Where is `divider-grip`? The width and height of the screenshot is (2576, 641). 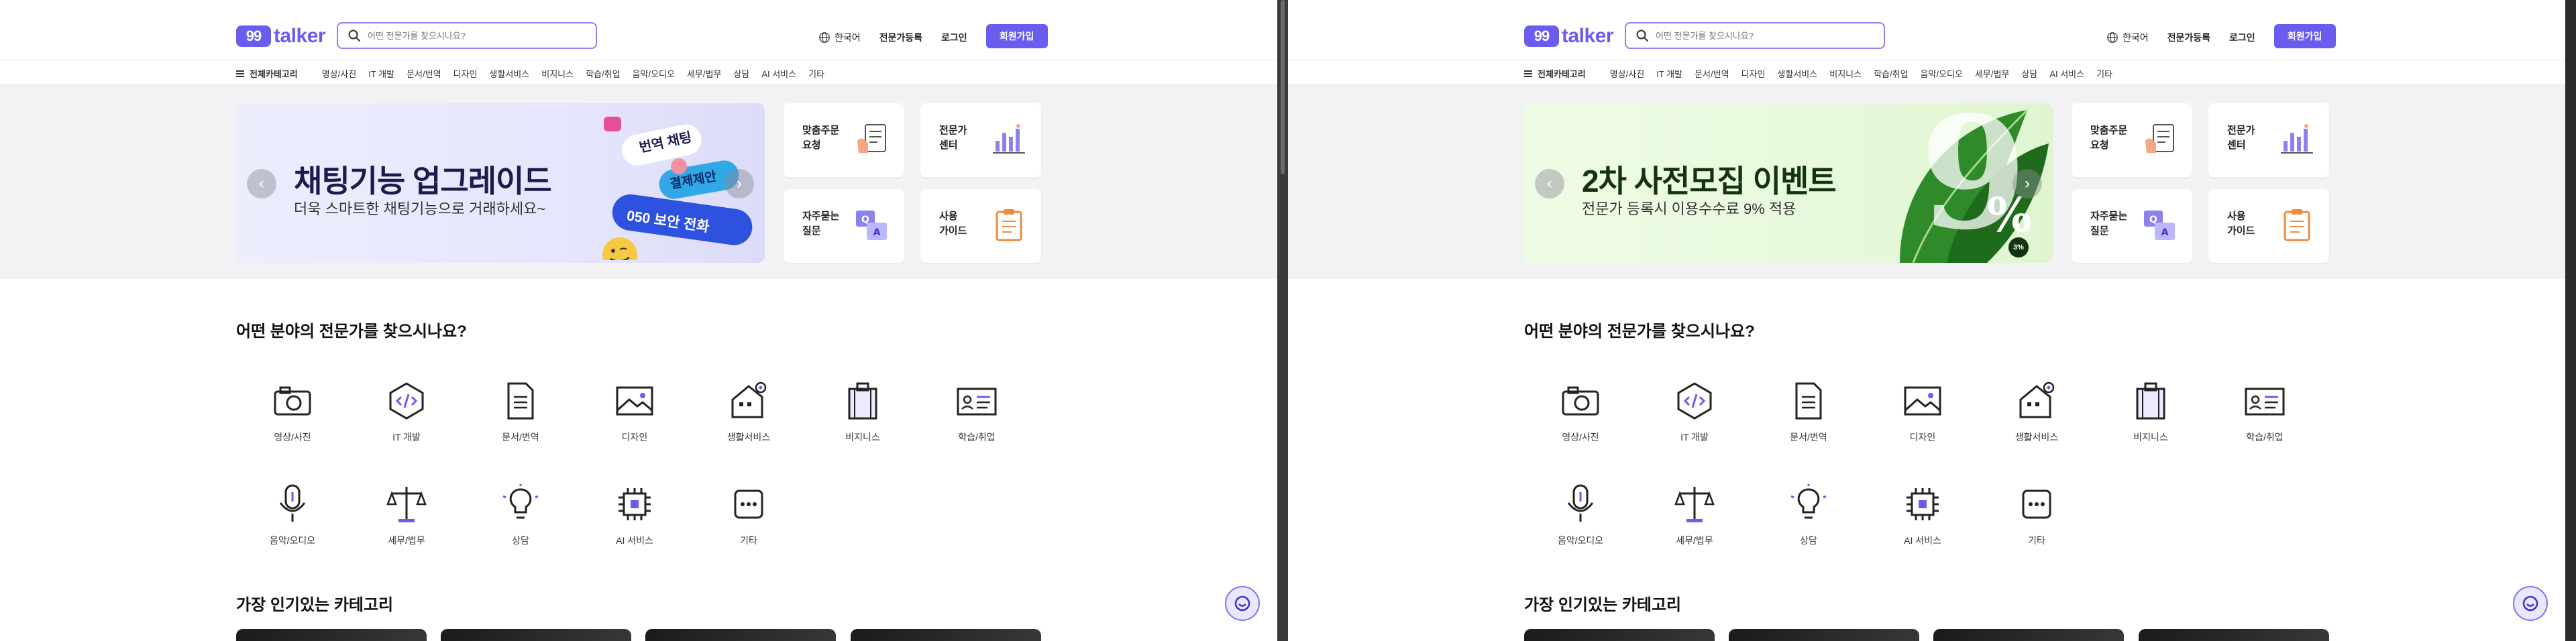
divider-grip is located at coordinates (1283, 87).